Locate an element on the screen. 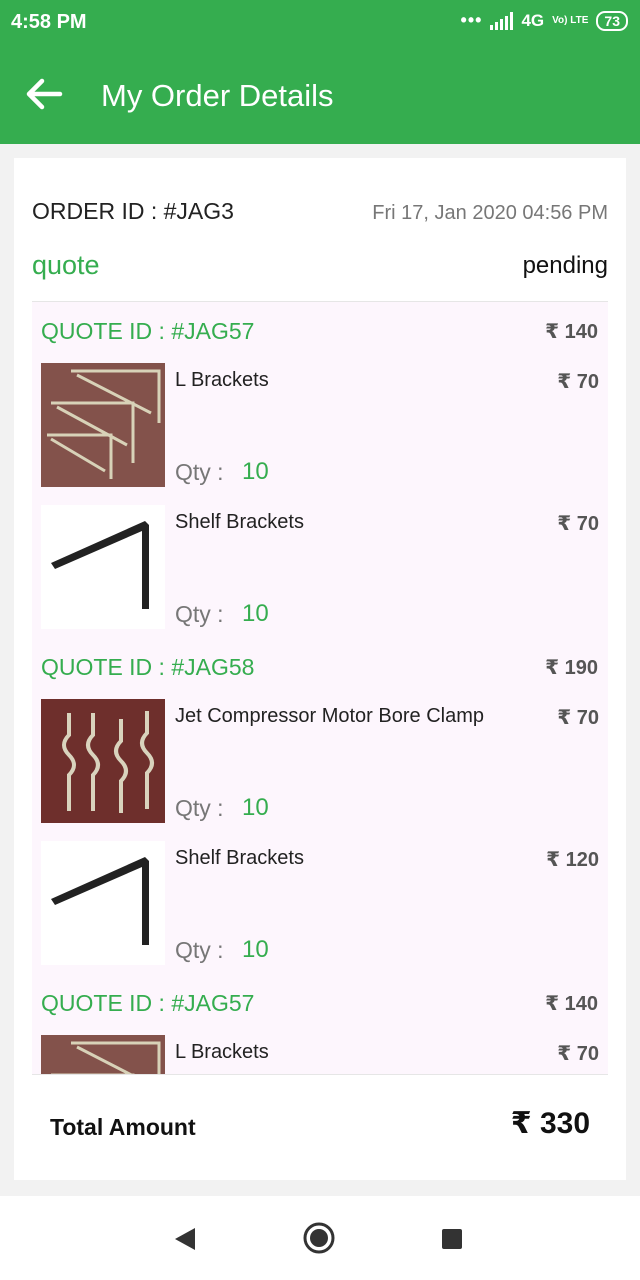 Image resolution: width=640 pixels, height=1280 pixels. nav-recents-icon is located at coordinates (452, 1239).